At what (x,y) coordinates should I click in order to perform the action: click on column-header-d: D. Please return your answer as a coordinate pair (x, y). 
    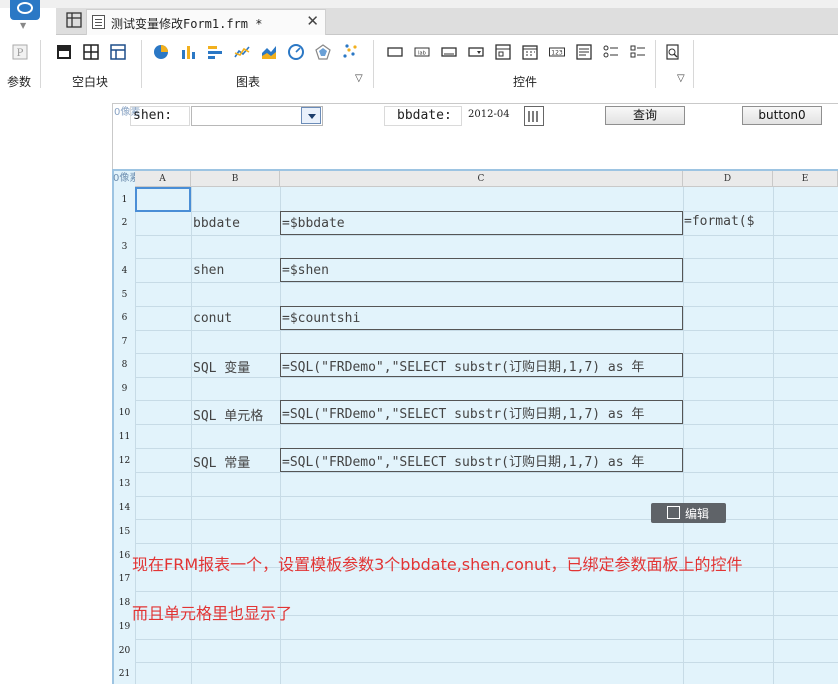
    Looking at the image, I should click on (728, 179).